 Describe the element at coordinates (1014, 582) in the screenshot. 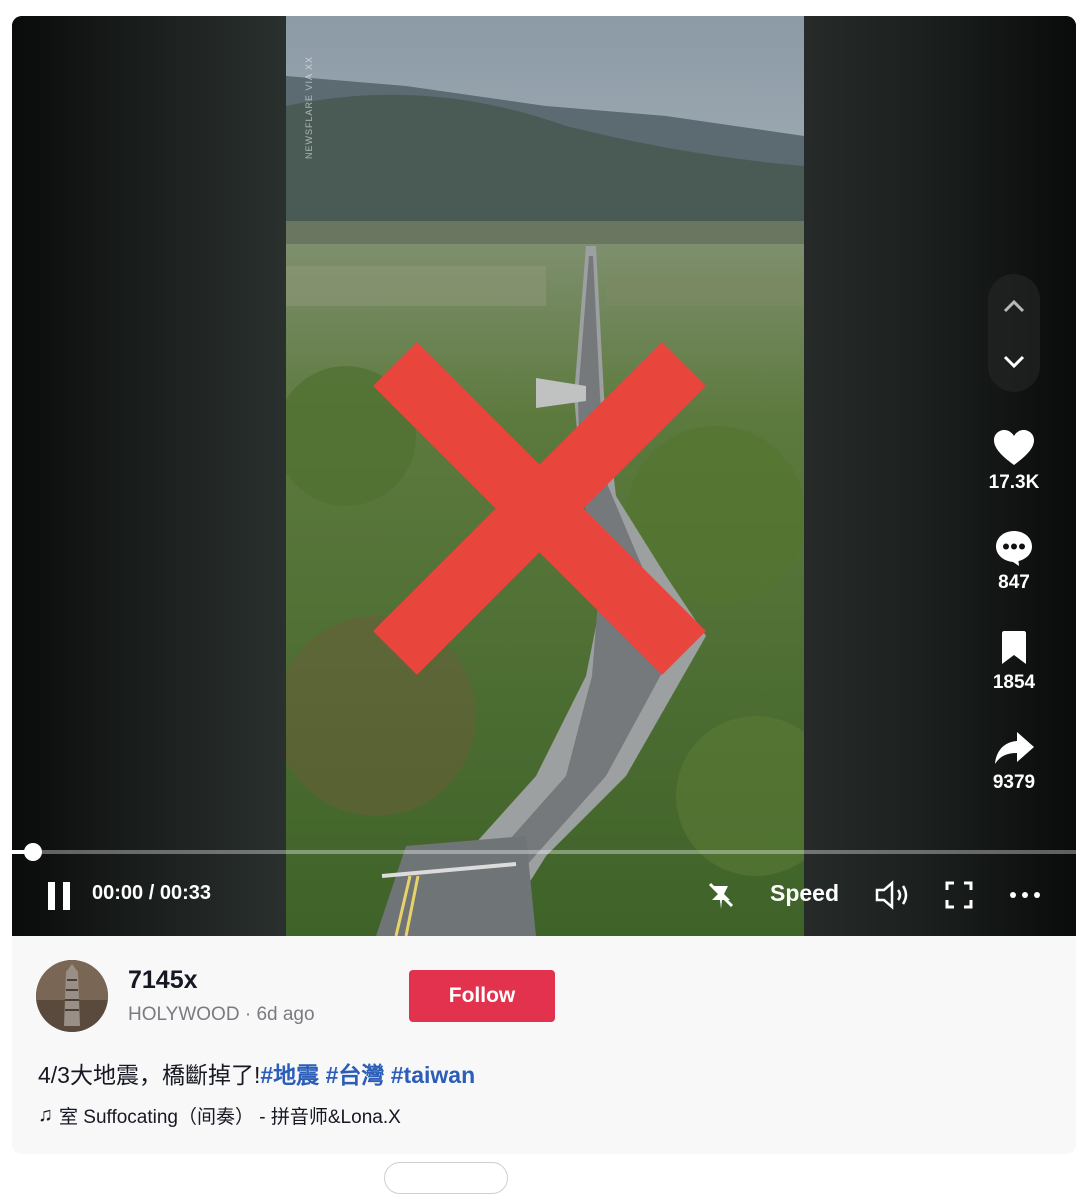

I see `comment-count: 847` at that location.